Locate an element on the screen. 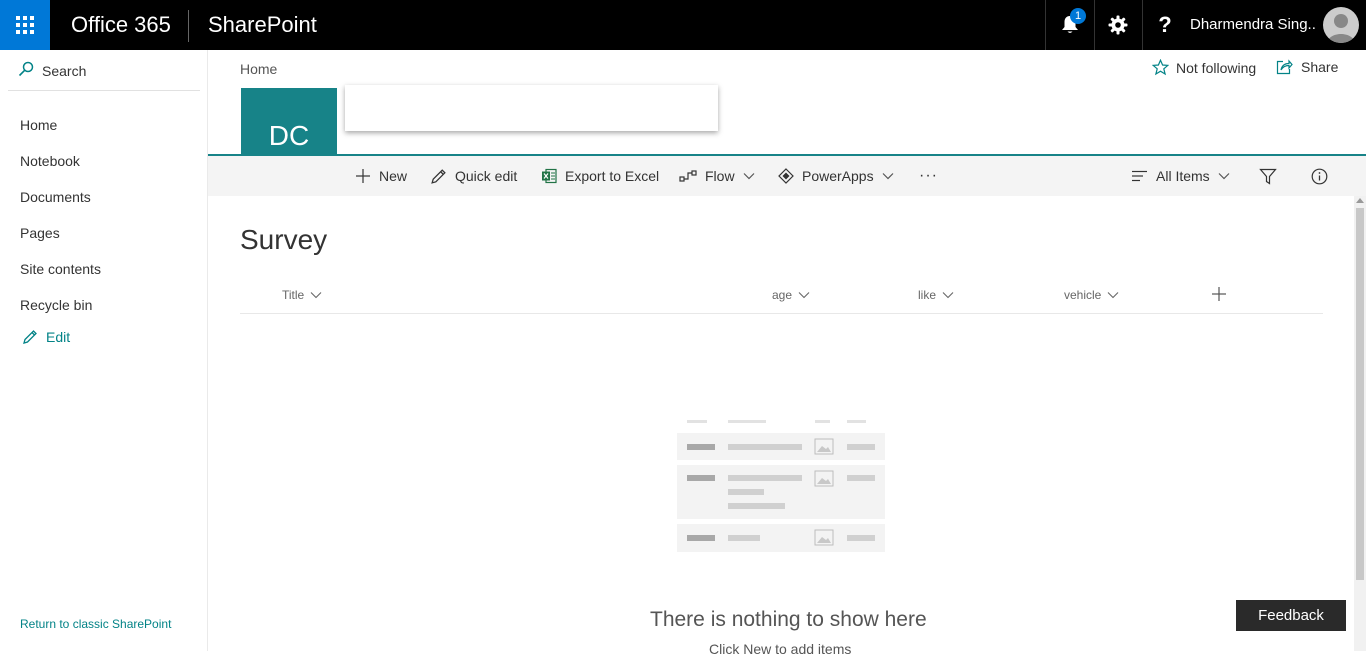 This screenshot has width=1366, height=657. export-label: Export to Excel is located at coordinates (612, 176).